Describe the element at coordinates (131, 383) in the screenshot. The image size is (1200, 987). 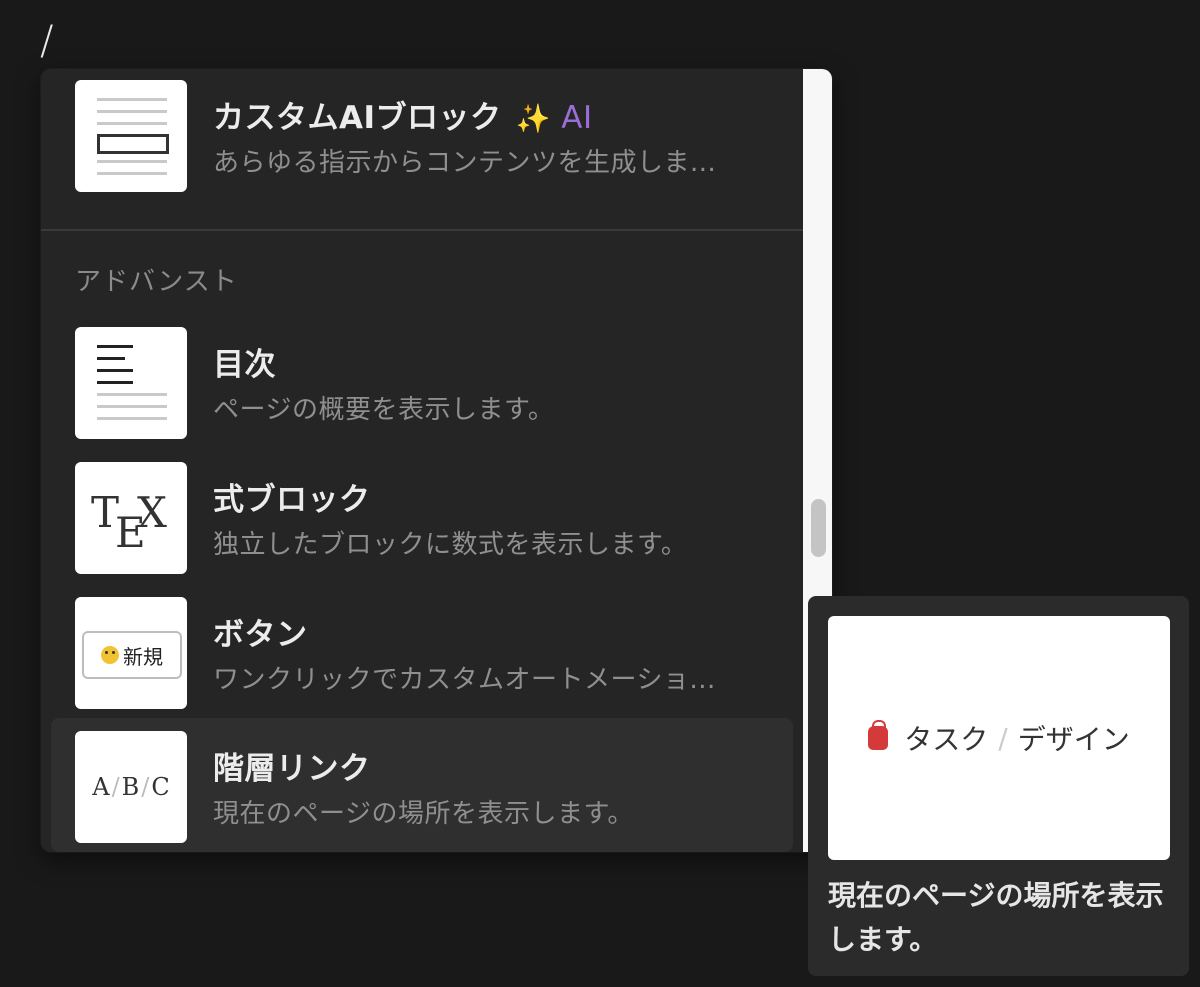
I see `toc-thumbnail-icon` at that location.